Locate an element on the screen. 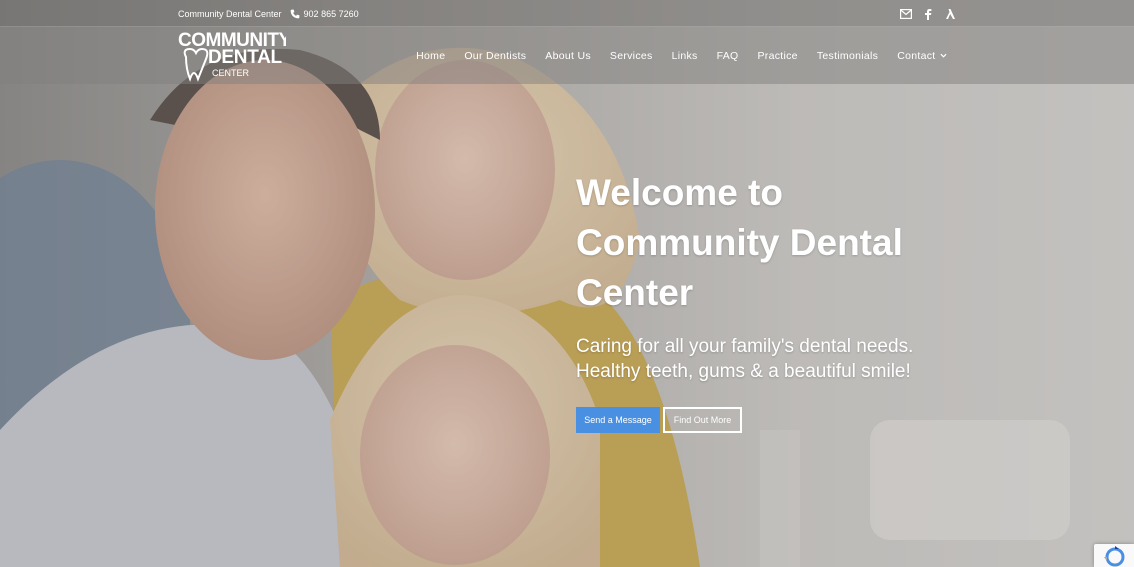 The width and height of the screenshot is (1134, 567). nav-item-label: Services is located at coordinates (631, 55).